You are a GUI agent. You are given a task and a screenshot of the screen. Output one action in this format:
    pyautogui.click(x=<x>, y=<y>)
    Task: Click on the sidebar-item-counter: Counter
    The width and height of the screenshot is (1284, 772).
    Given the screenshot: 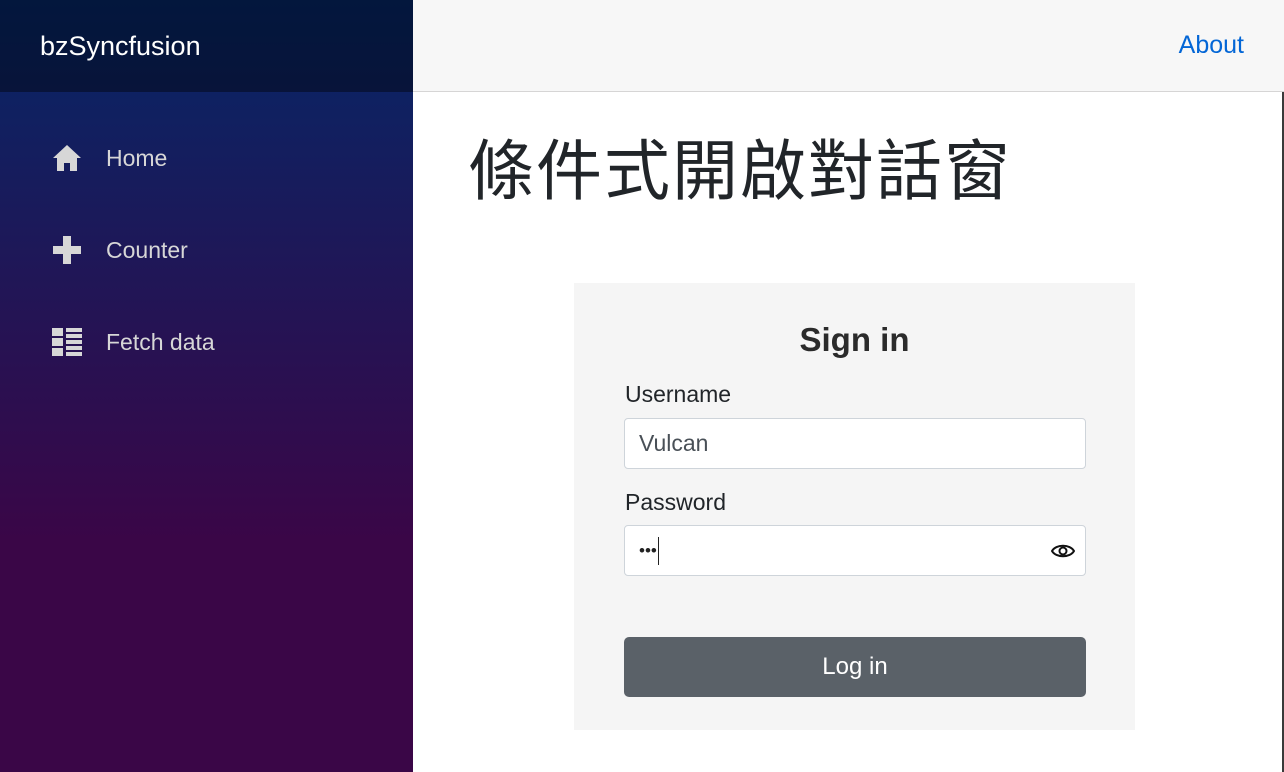 What is the action you would take?
    pyautogui.click(x=206, y=250)
    